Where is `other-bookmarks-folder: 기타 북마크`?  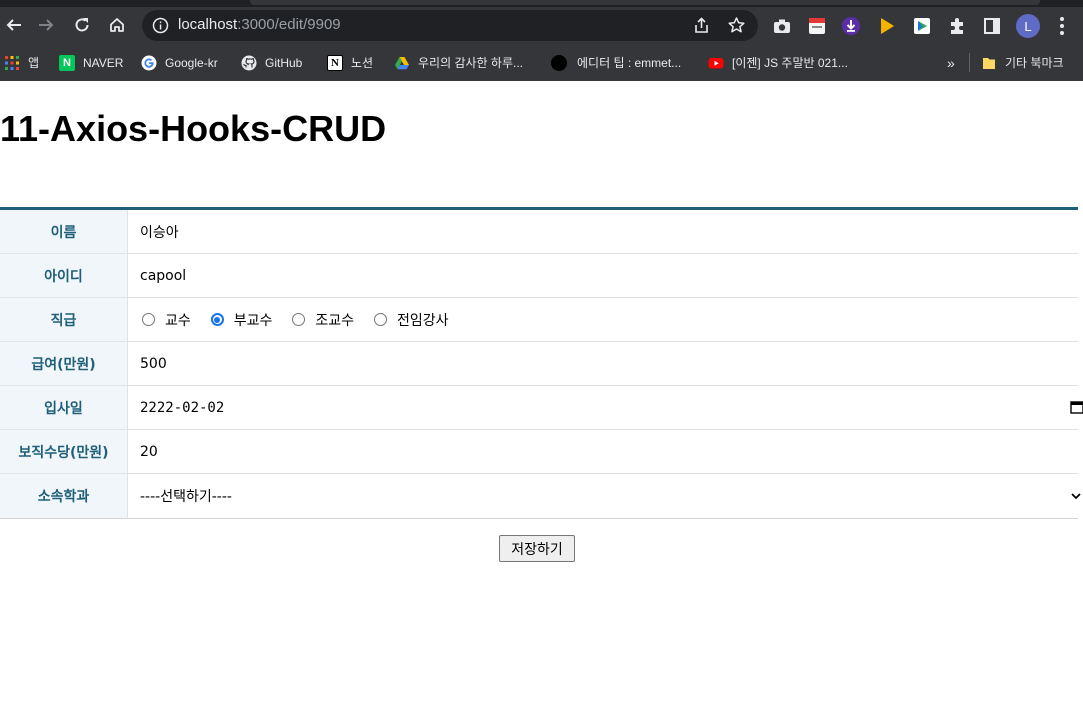
other-bookmarks-folder: 기타 북마크 is located at coordinates (1022, 62).